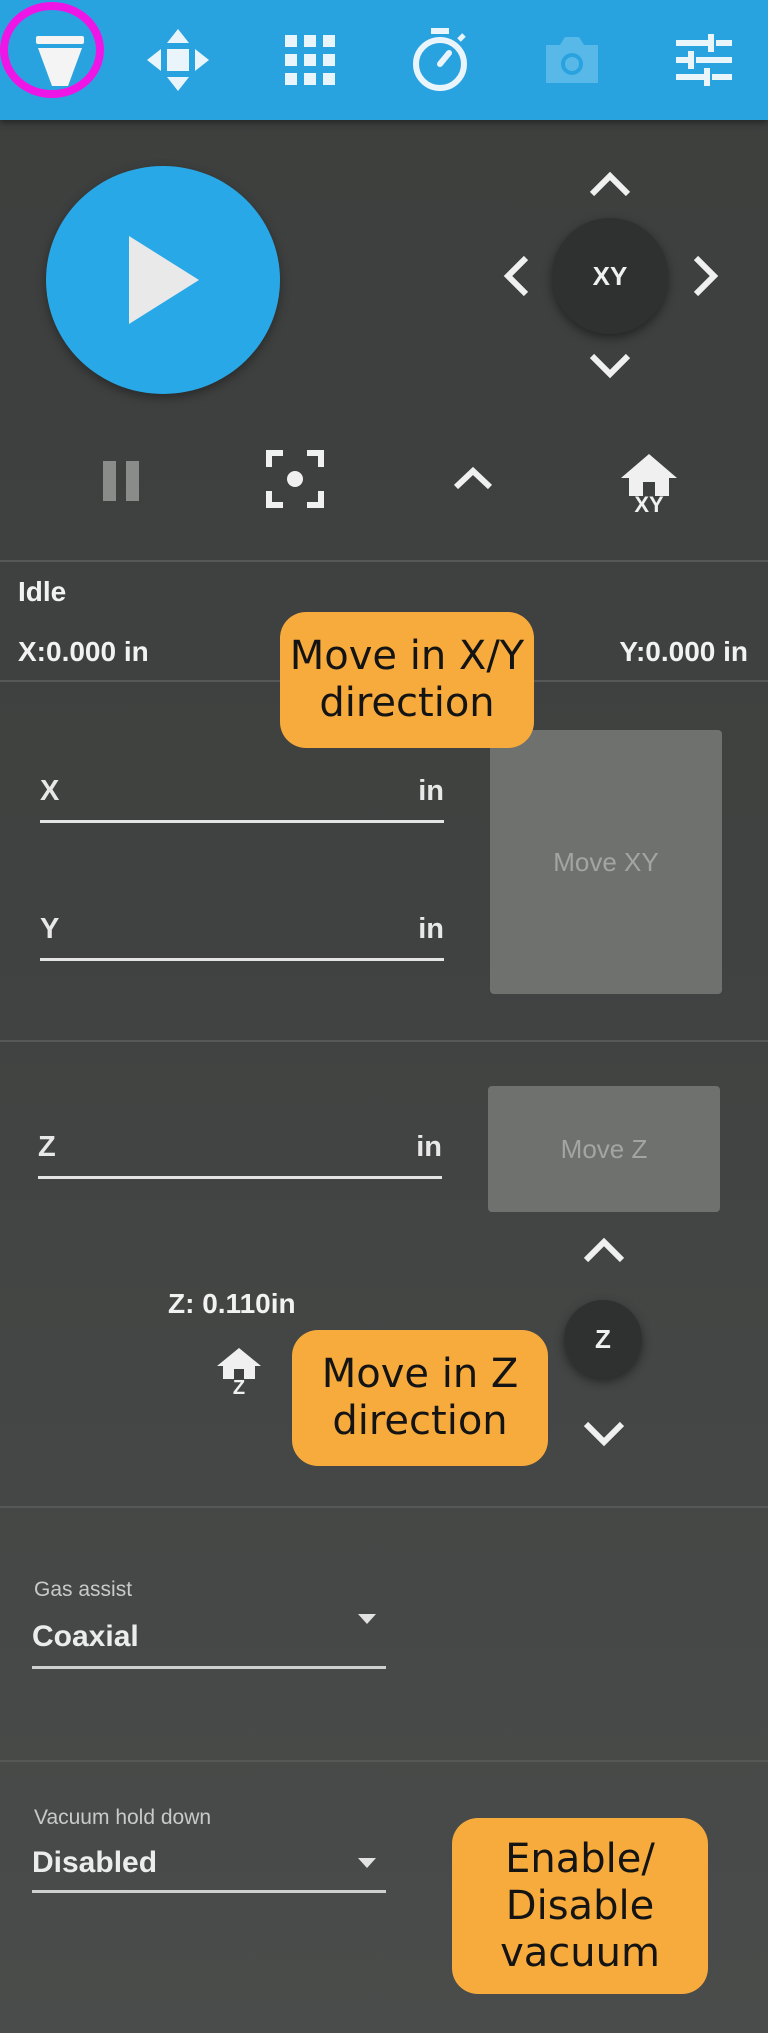  What do you see at coordinates (242, 791) in the screenshot?
I see `x-input-field: X in` at bounding box center [242, 791].